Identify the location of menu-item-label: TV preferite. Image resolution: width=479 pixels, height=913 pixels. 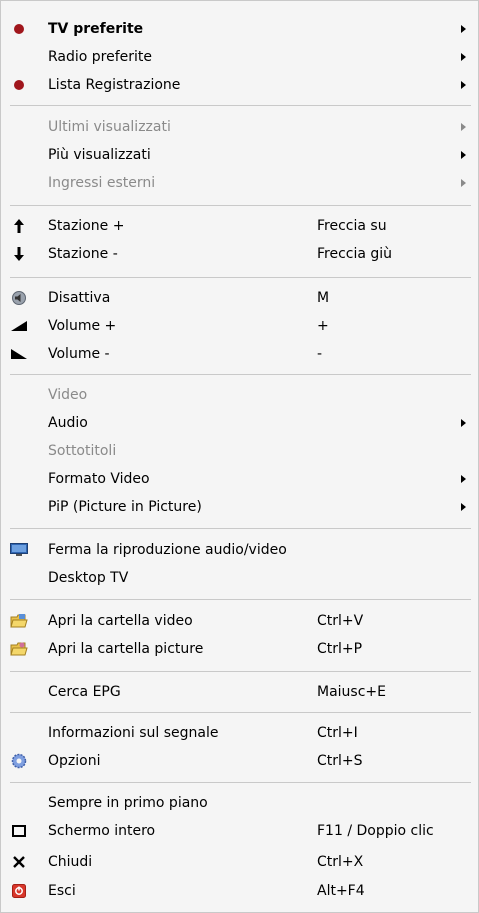
(96, 29).